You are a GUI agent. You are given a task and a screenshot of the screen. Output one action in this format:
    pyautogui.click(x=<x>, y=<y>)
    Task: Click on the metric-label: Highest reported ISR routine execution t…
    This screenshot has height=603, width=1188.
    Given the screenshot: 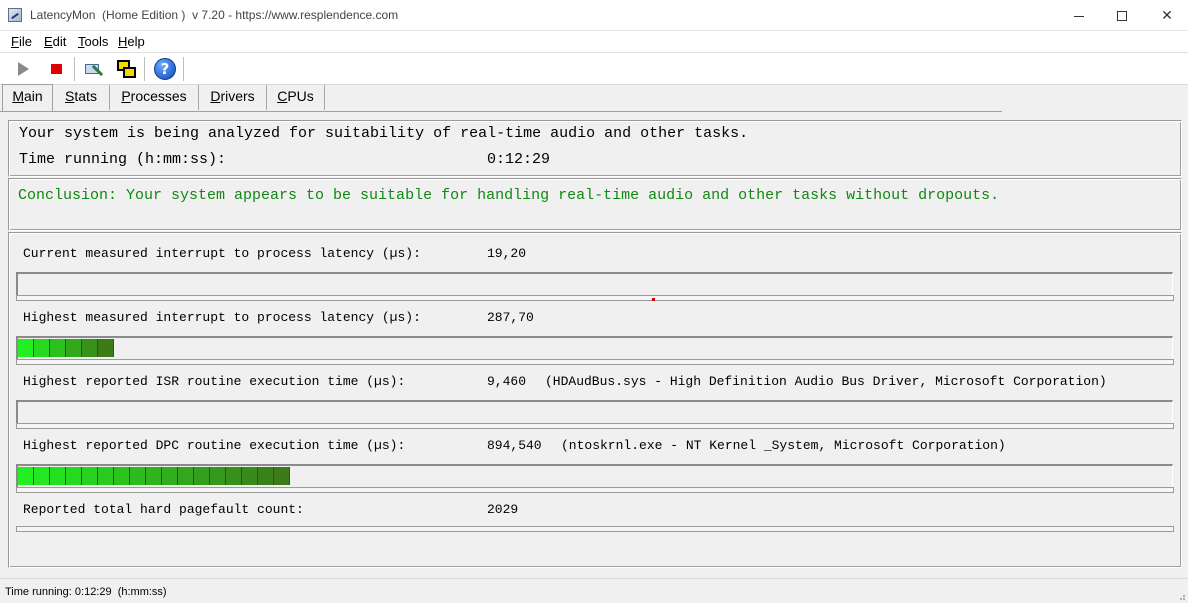 What is the action you would take?
    pyautogui.click(x=214, y=381)
    